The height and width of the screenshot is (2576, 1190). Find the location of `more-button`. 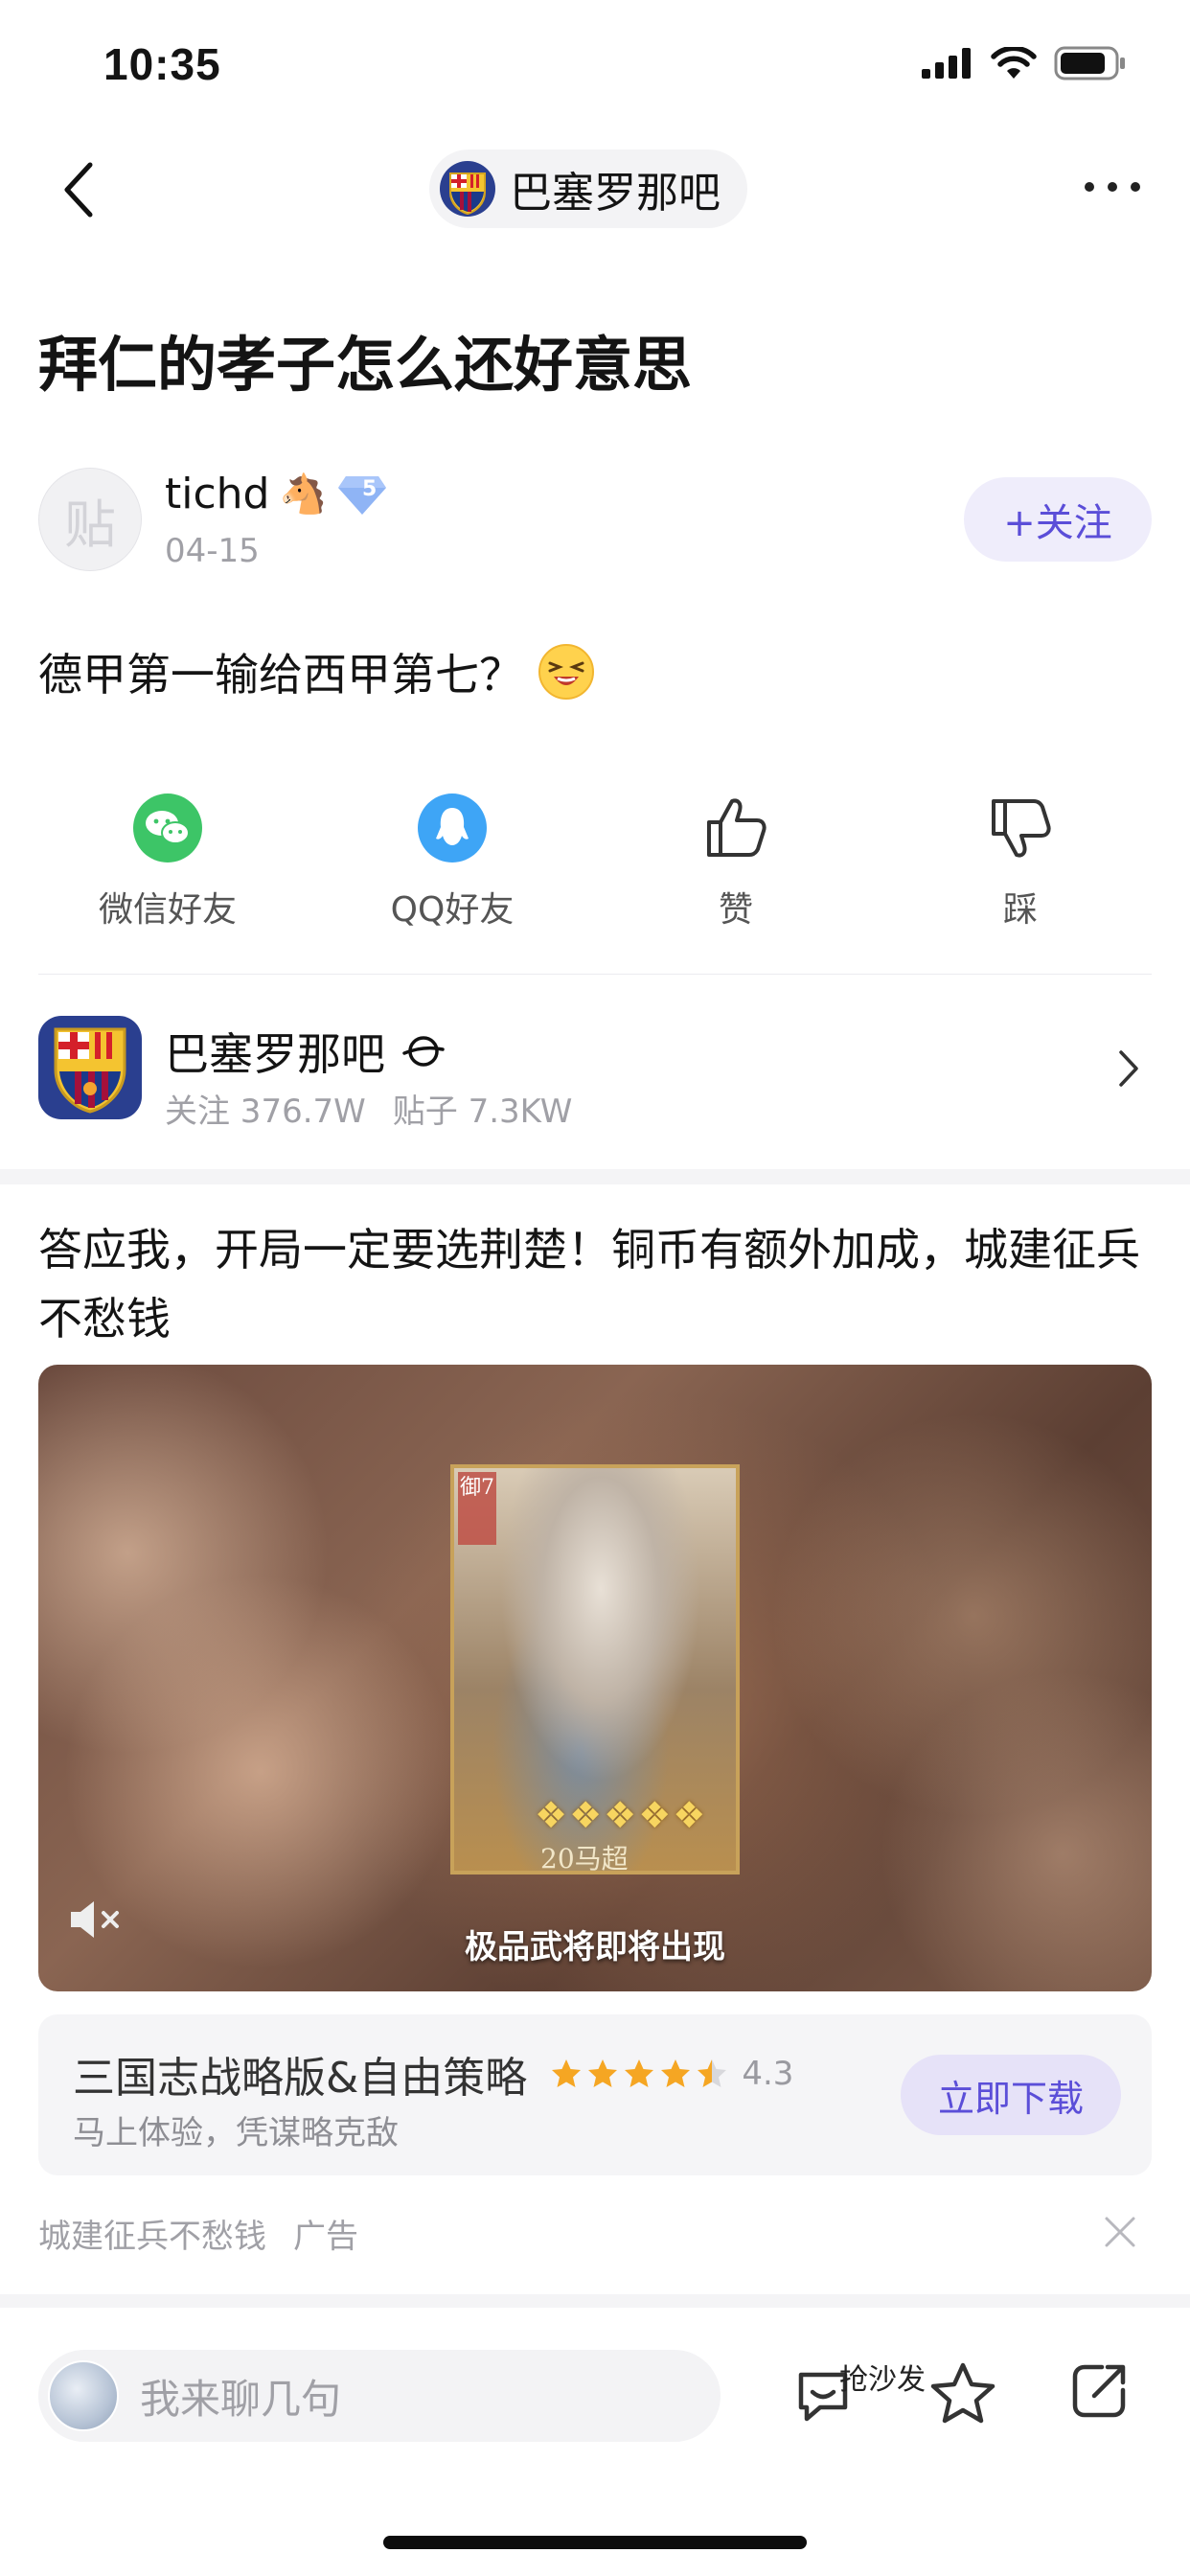

more-button is located at coordinates (1112, 187).